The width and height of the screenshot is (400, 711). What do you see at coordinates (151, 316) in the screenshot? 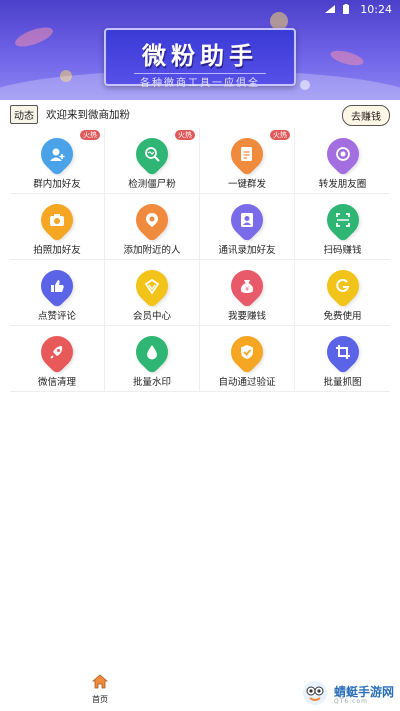
I see `tool-label: 会员中心` at bounding box center [151, 316].